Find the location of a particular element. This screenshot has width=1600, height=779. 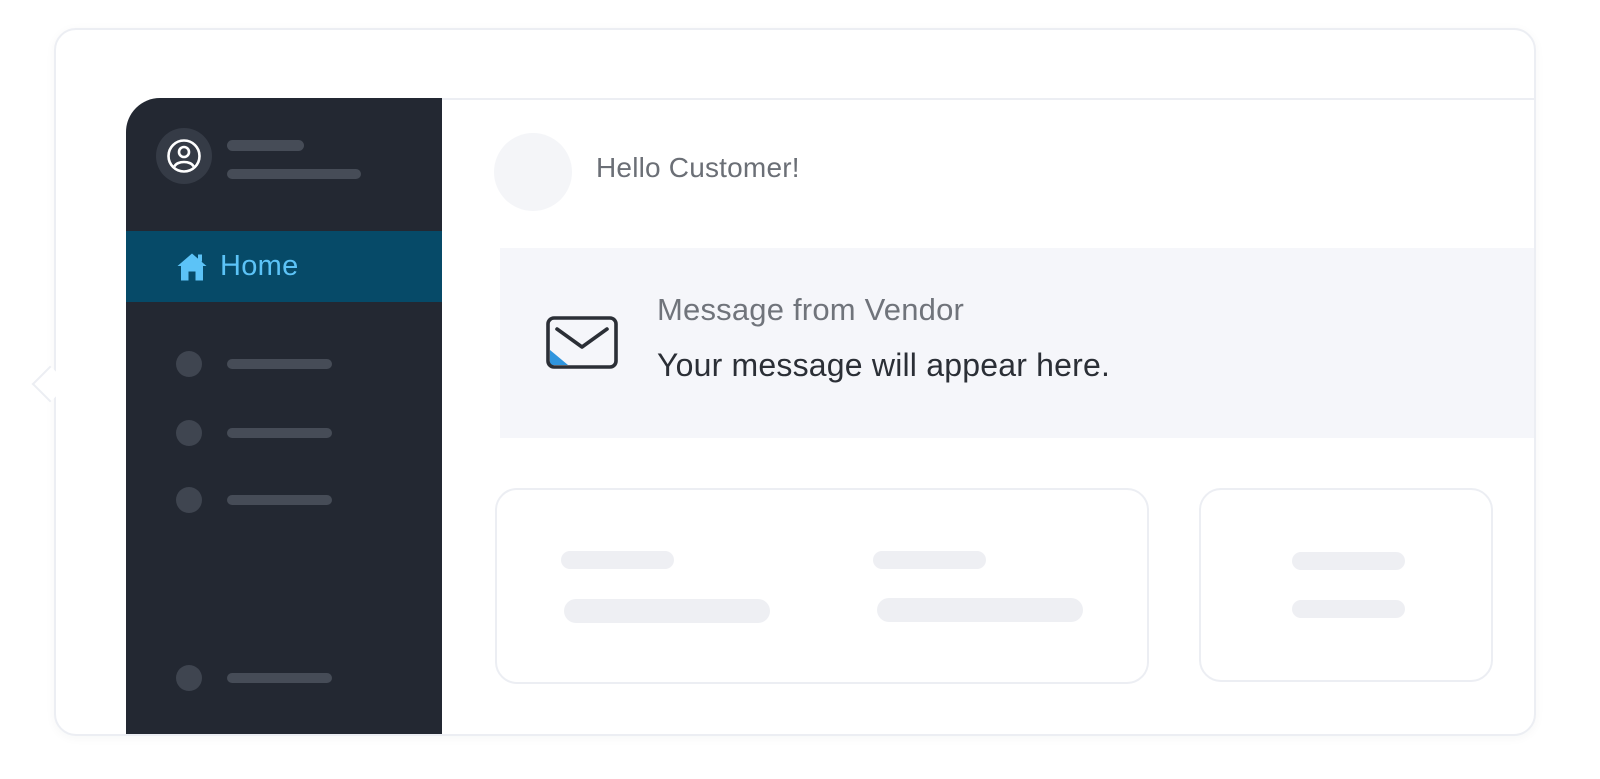

user-icon is located at coordinates (184, 156).